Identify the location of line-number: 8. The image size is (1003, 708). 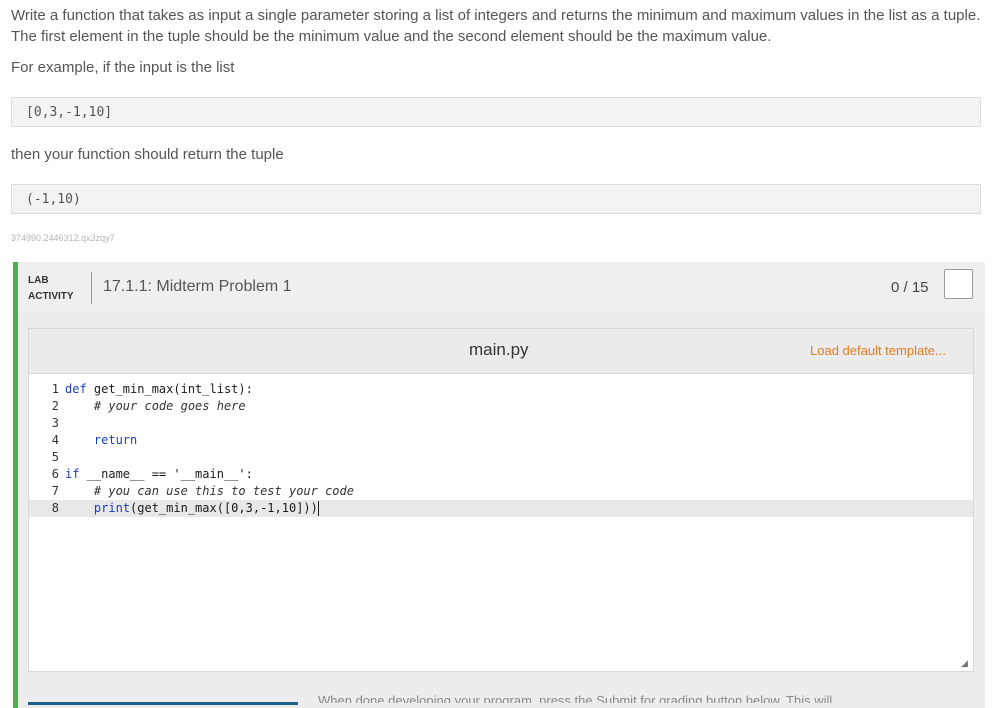
(55, 508).